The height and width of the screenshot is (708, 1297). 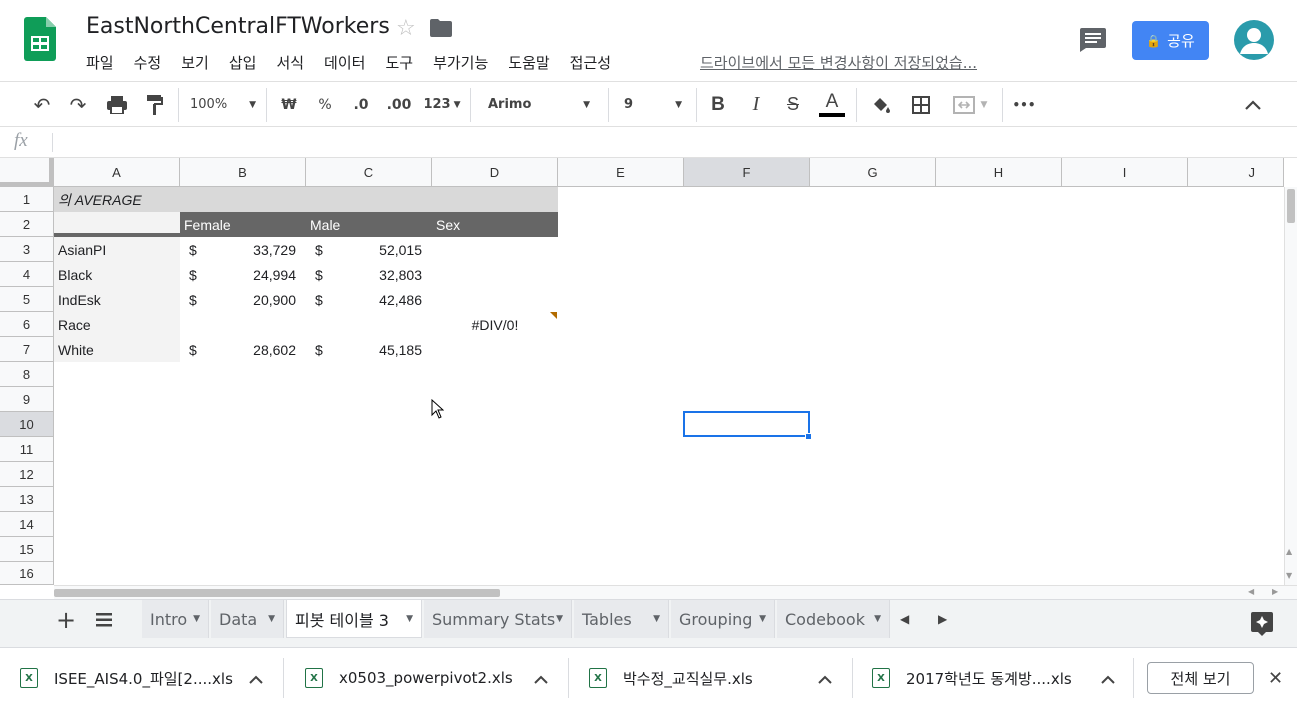 I want to click on pivot-row-label: AsianPI, so click(x=117, y=249).